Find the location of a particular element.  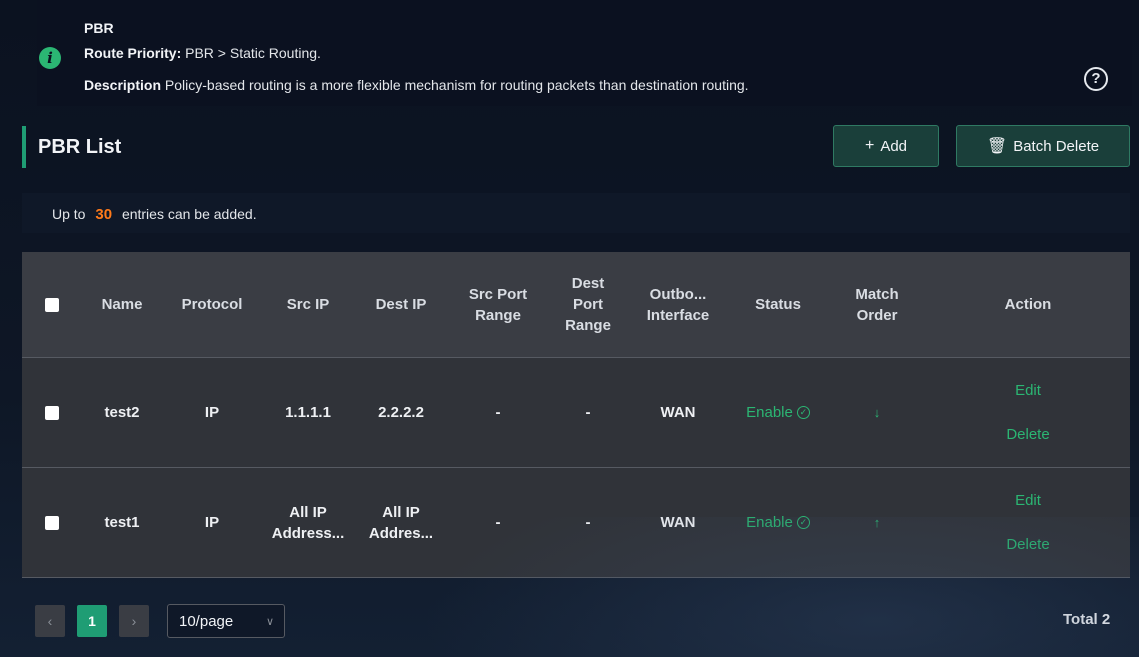

col-src-port-range: Src Port Range is located at coordinates (498, 305).